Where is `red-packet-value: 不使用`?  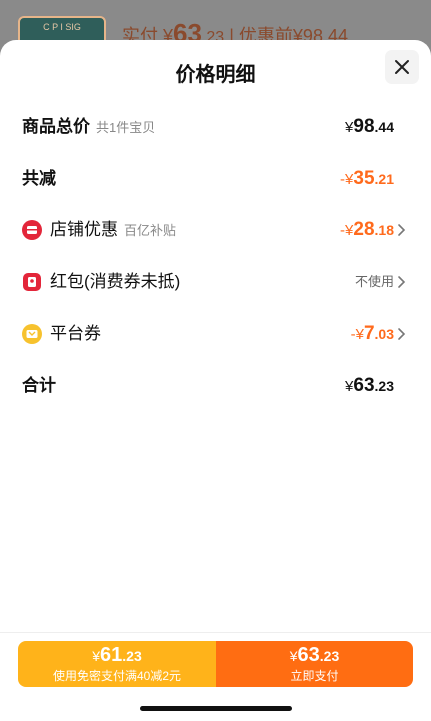 red-packet-value: 不使用 is located at coordinates (374, 281).